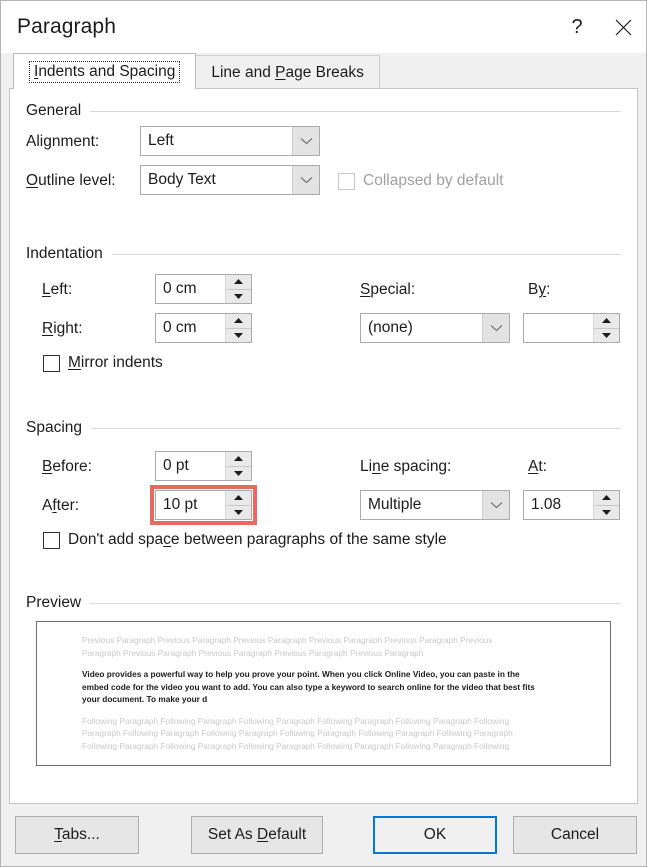 Image resolution: width=647 pixels, height=867 pixels. I want to click on spacing-after-stepper, so click(238, 505).